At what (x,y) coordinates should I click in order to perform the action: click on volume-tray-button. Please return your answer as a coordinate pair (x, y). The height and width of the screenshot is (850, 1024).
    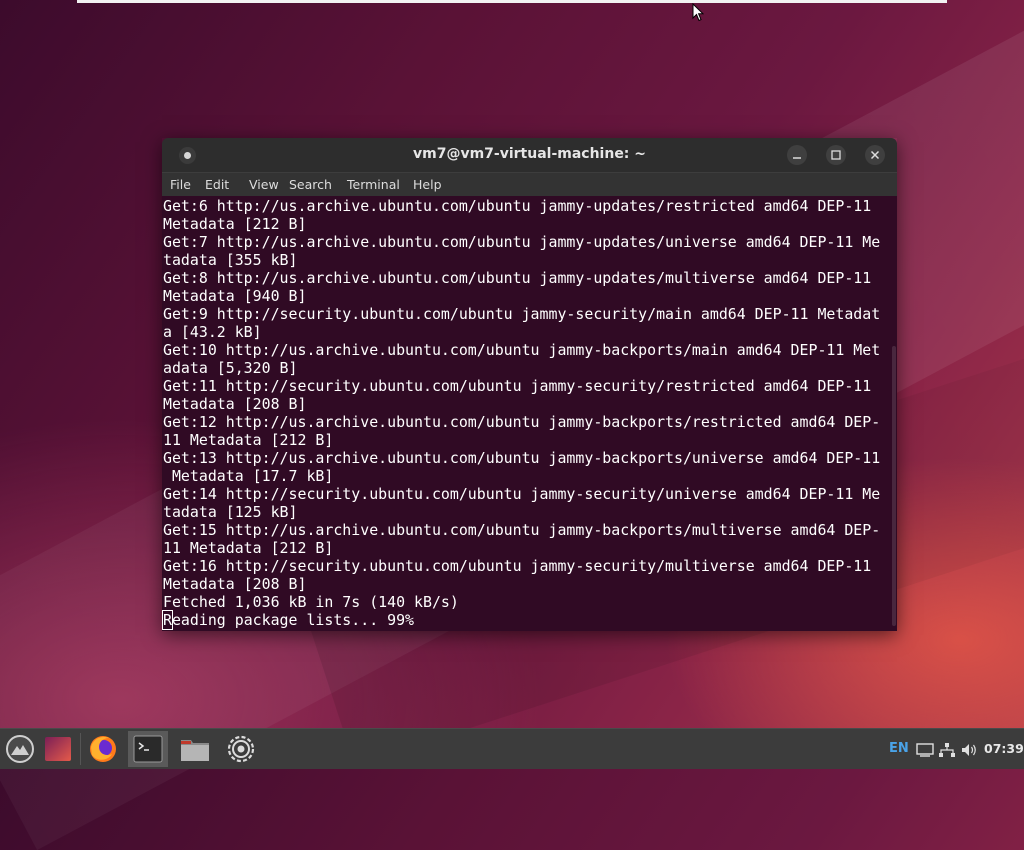
    Looking at the image, I should click on (969, 749).